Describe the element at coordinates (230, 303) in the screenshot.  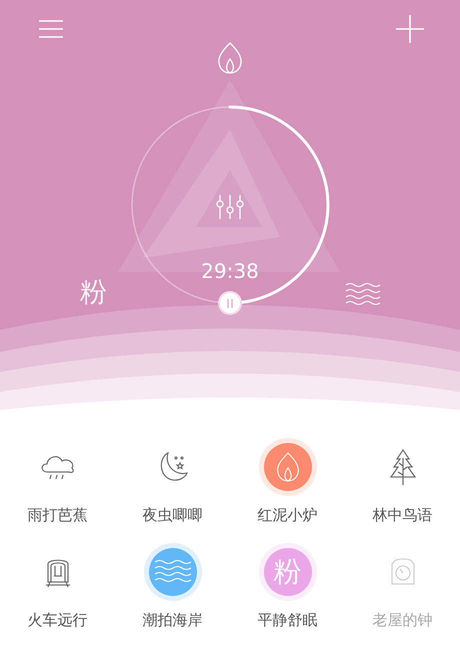
I see `pause-icon` at that location.